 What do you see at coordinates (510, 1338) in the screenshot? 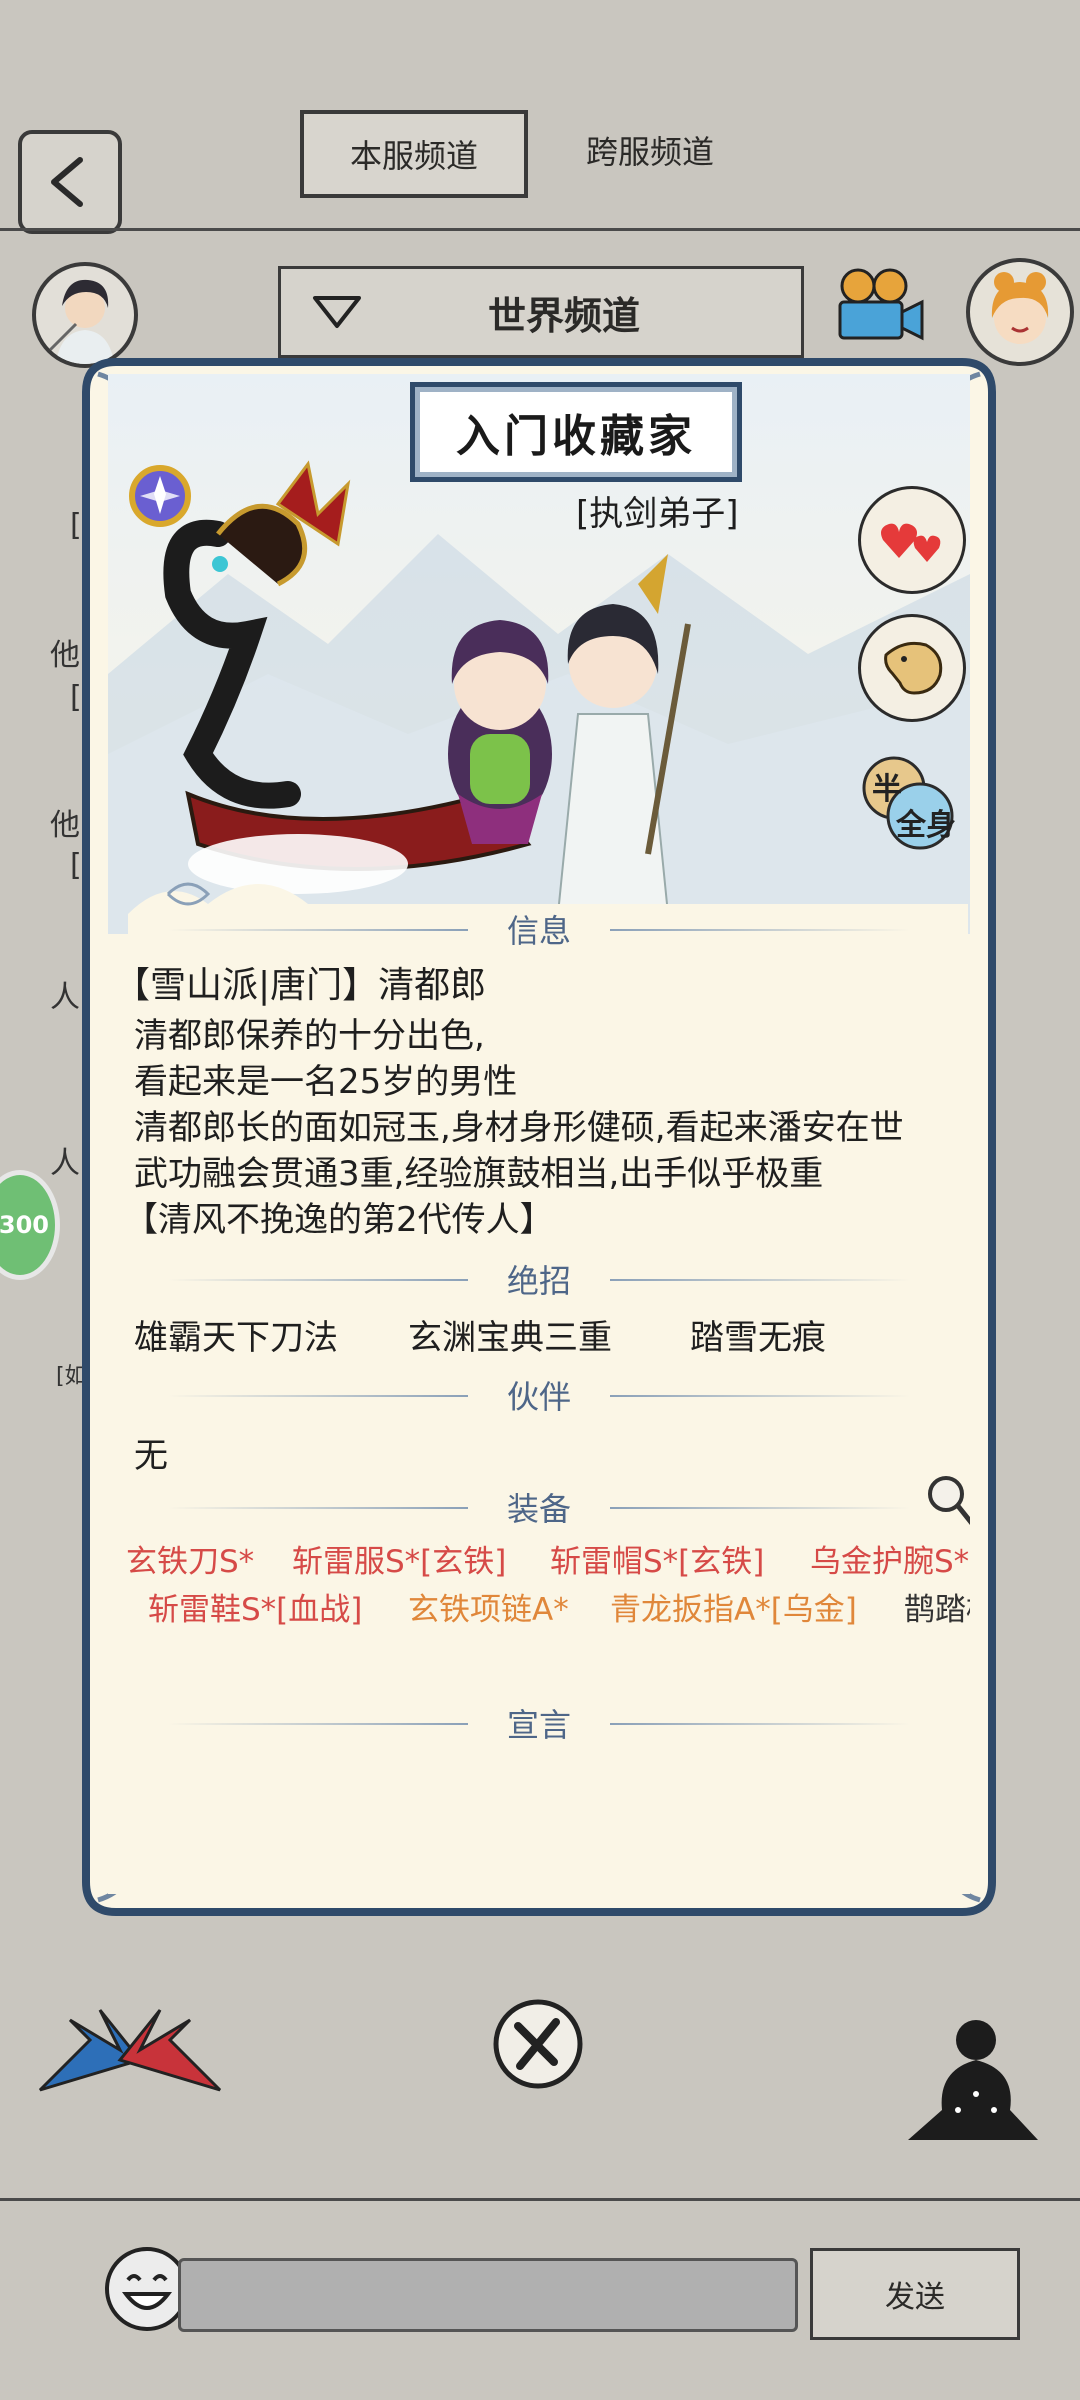
I see `skill-item: 玄渊宝典三重` at bounding box center [510, 1338].